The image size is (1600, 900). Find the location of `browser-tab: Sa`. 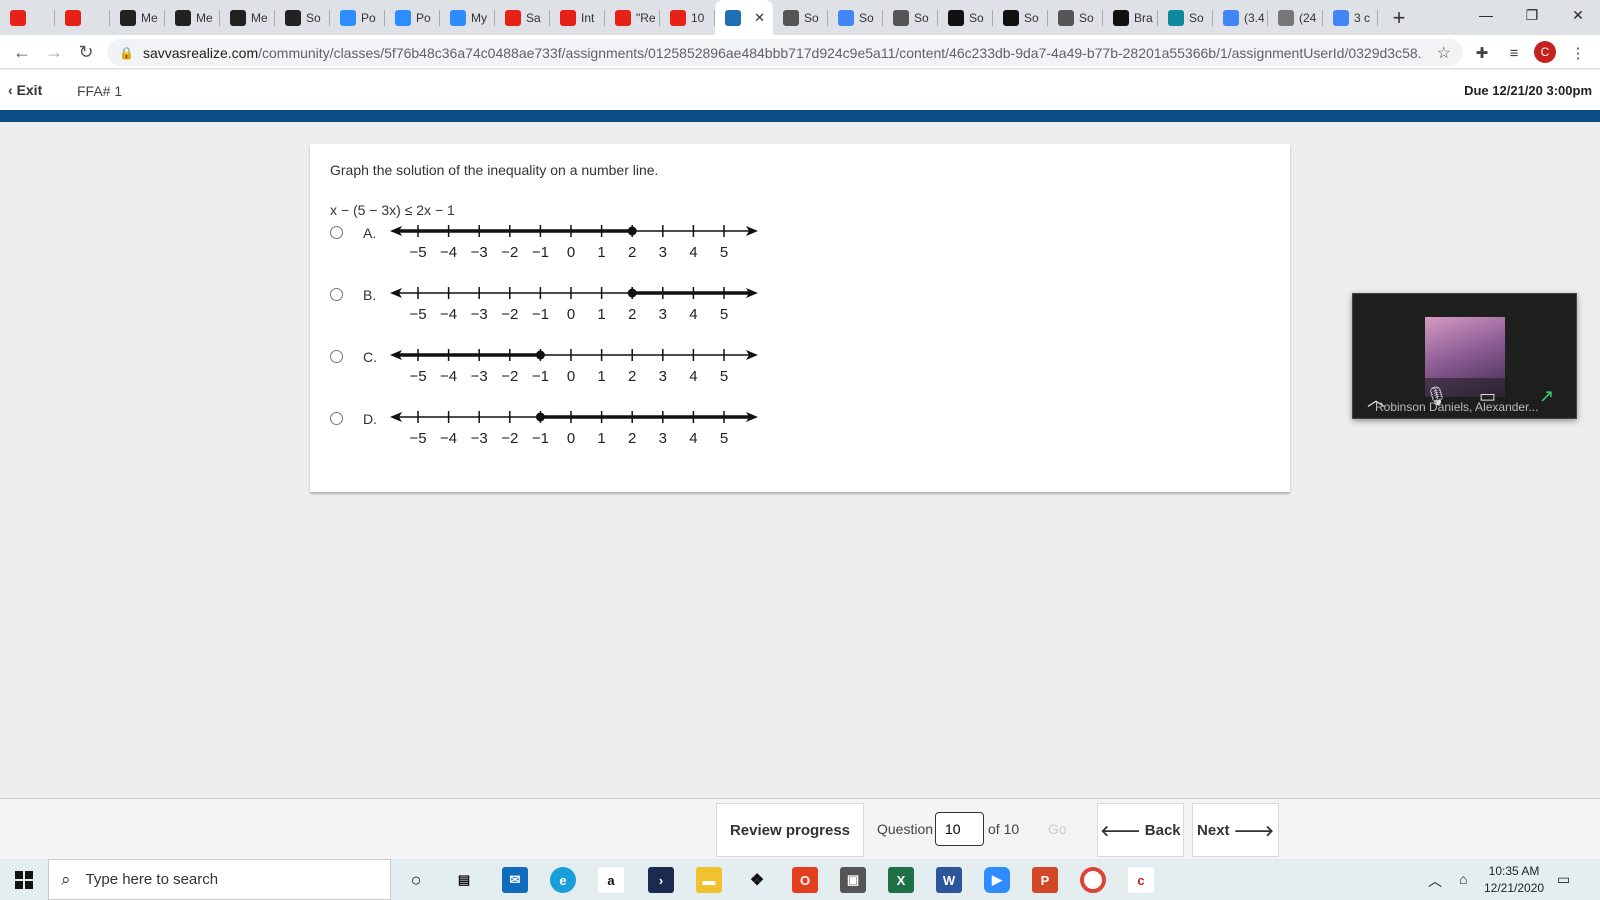

browser-tab: Sa is located at coordinates (522, 17).